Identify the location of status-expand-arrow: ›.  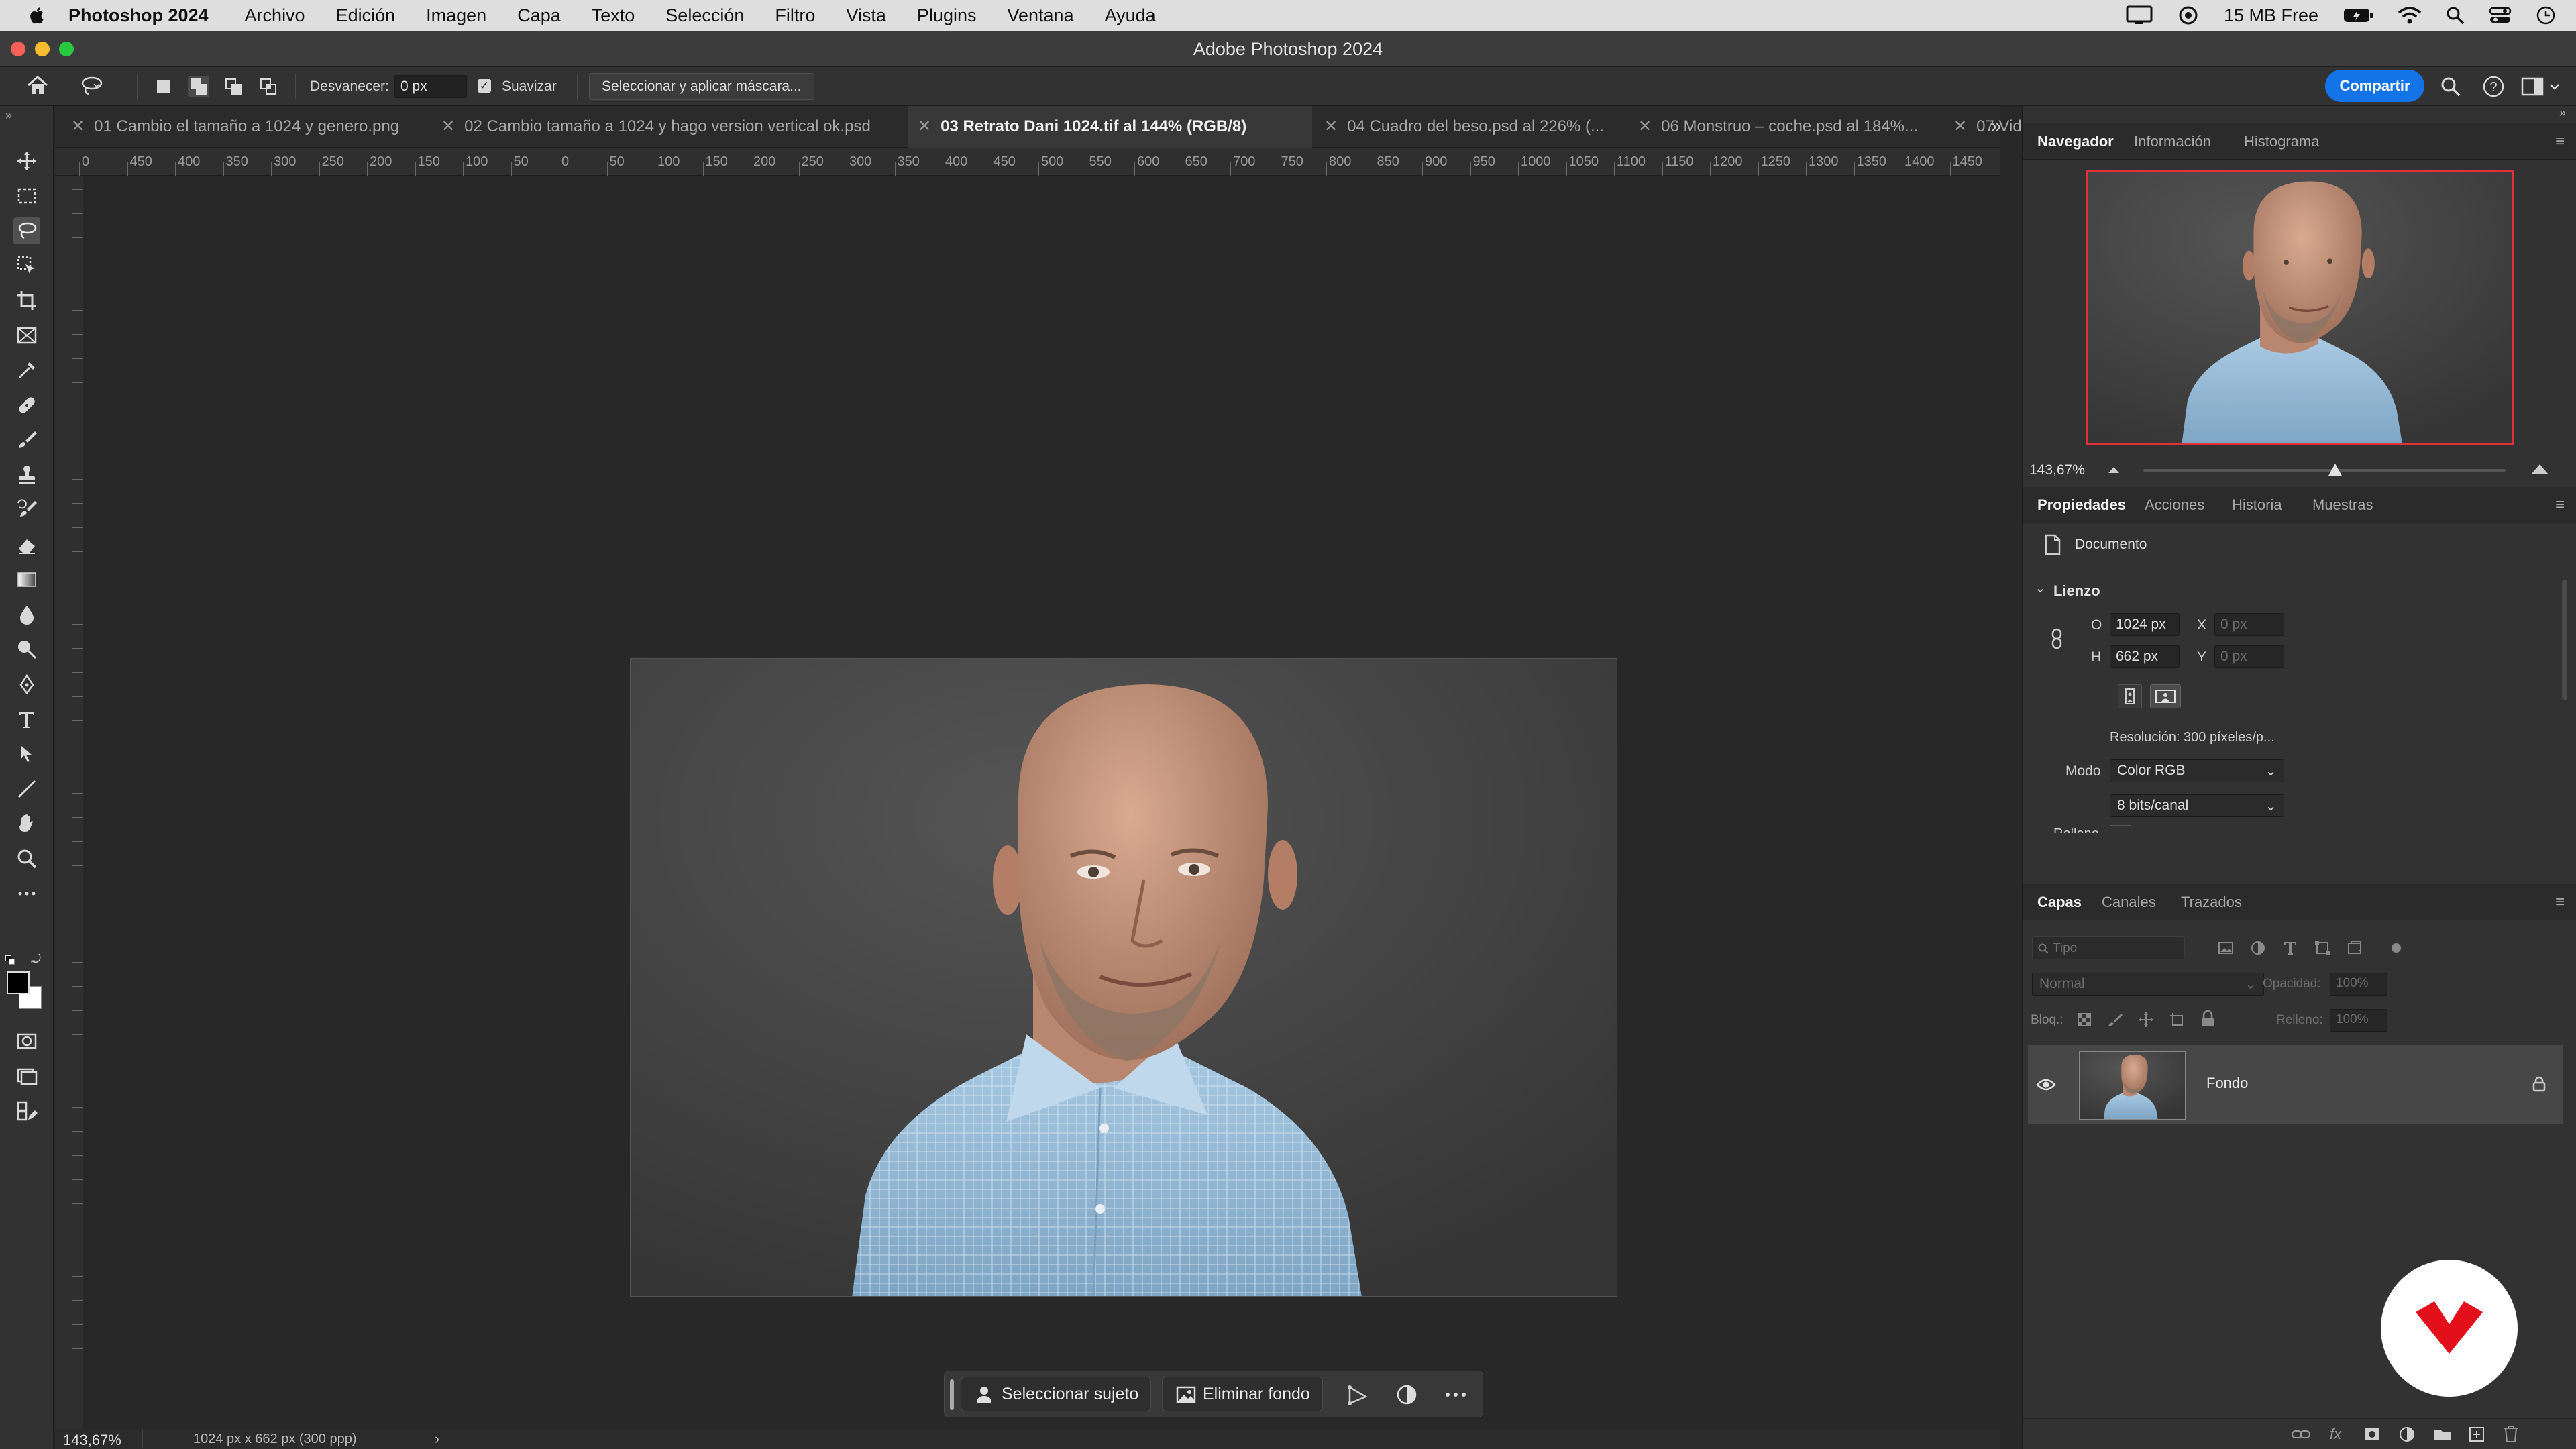
(437, 1439).